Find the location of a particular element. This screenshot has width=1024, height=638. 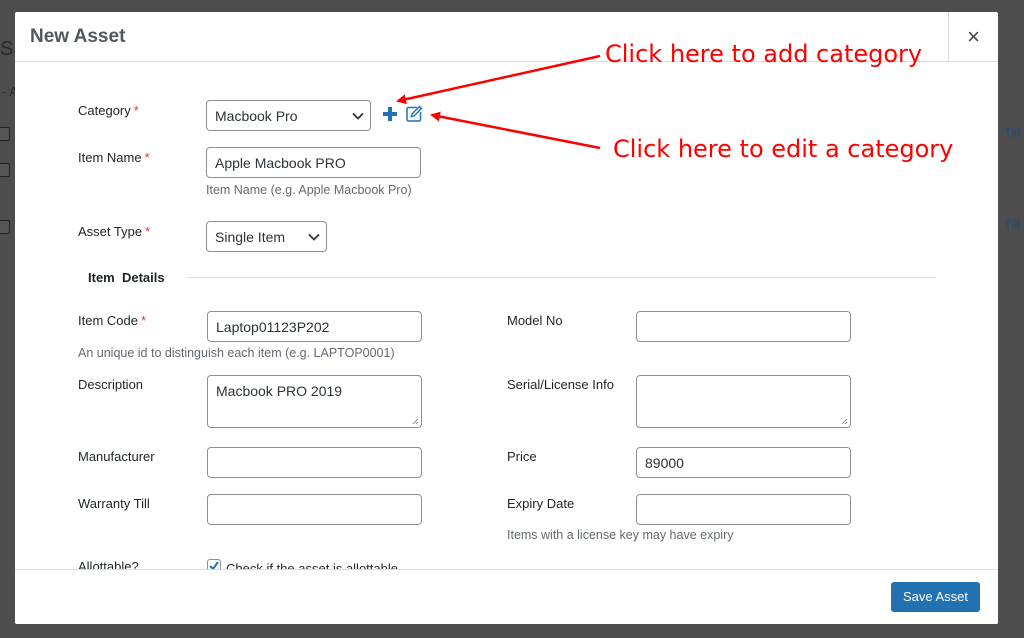

description-value: Macbook PRO 2019 is located at coordinates (279, 391).